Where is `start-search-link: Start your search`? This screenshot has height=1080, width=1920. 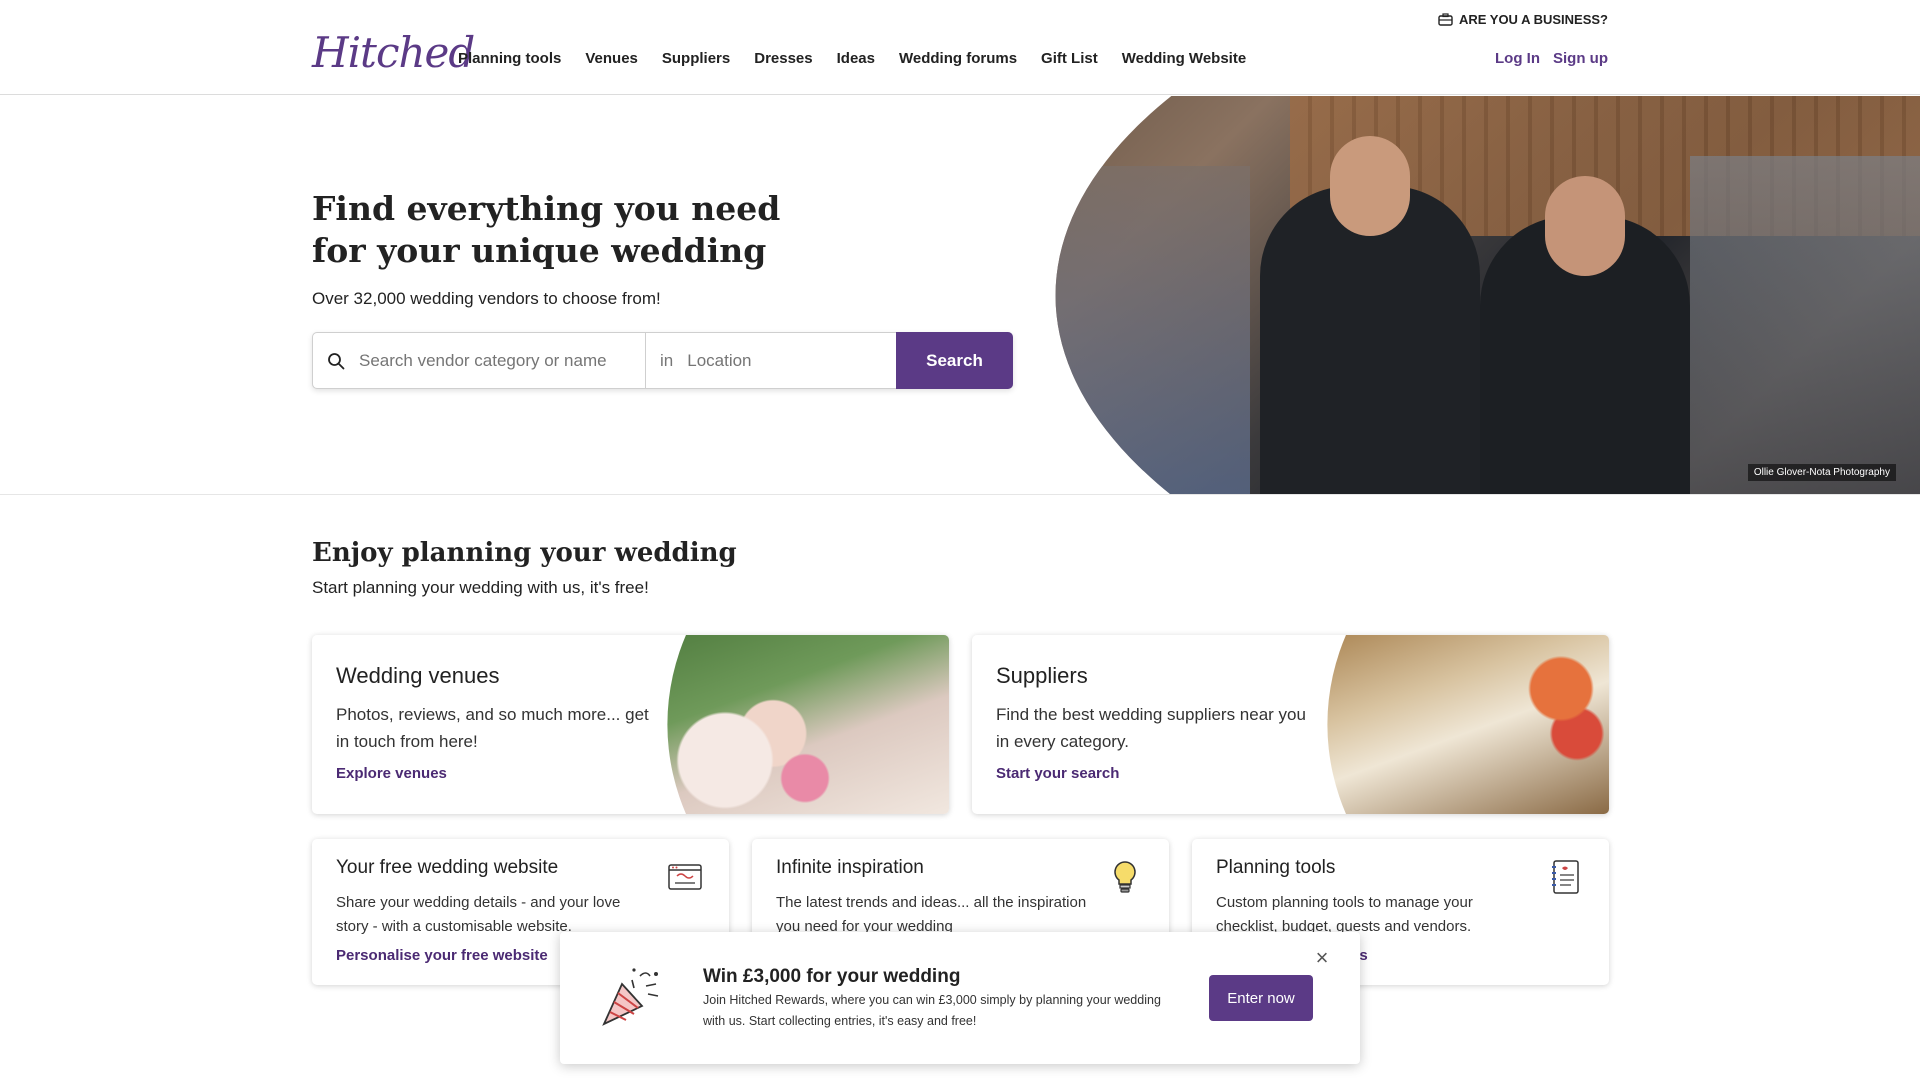
start-search-link: Start your search is located at coordinates (1156, 773).